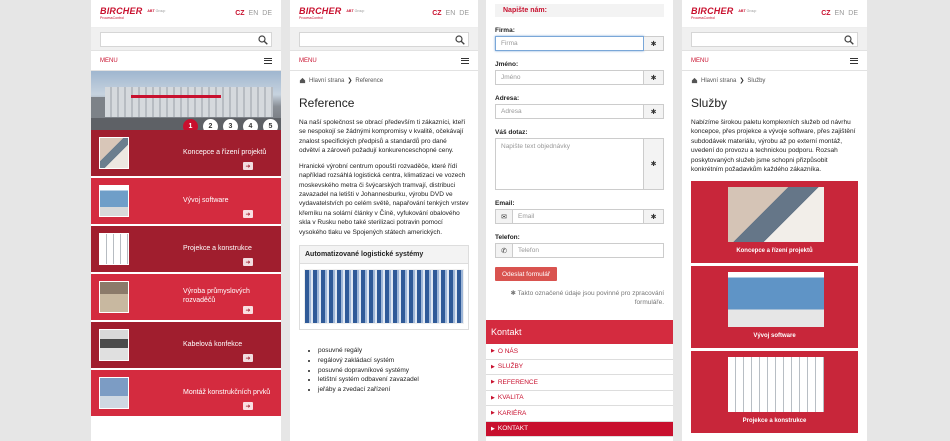 Image resolution: width=950 pixels, height=441 pixels. I want to click on service-card: Projekce a konstrukce, so click(774, 391).